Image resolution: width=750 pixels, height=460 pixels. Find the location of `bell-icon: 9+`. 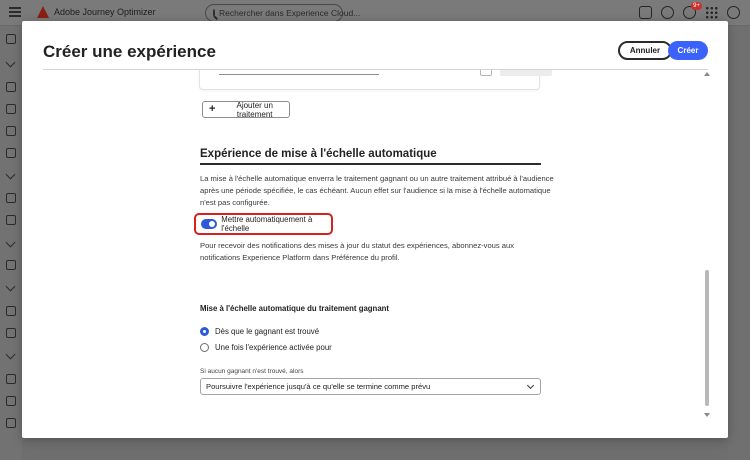

bell-icon: 9+ is located at coordinates (692, 10).